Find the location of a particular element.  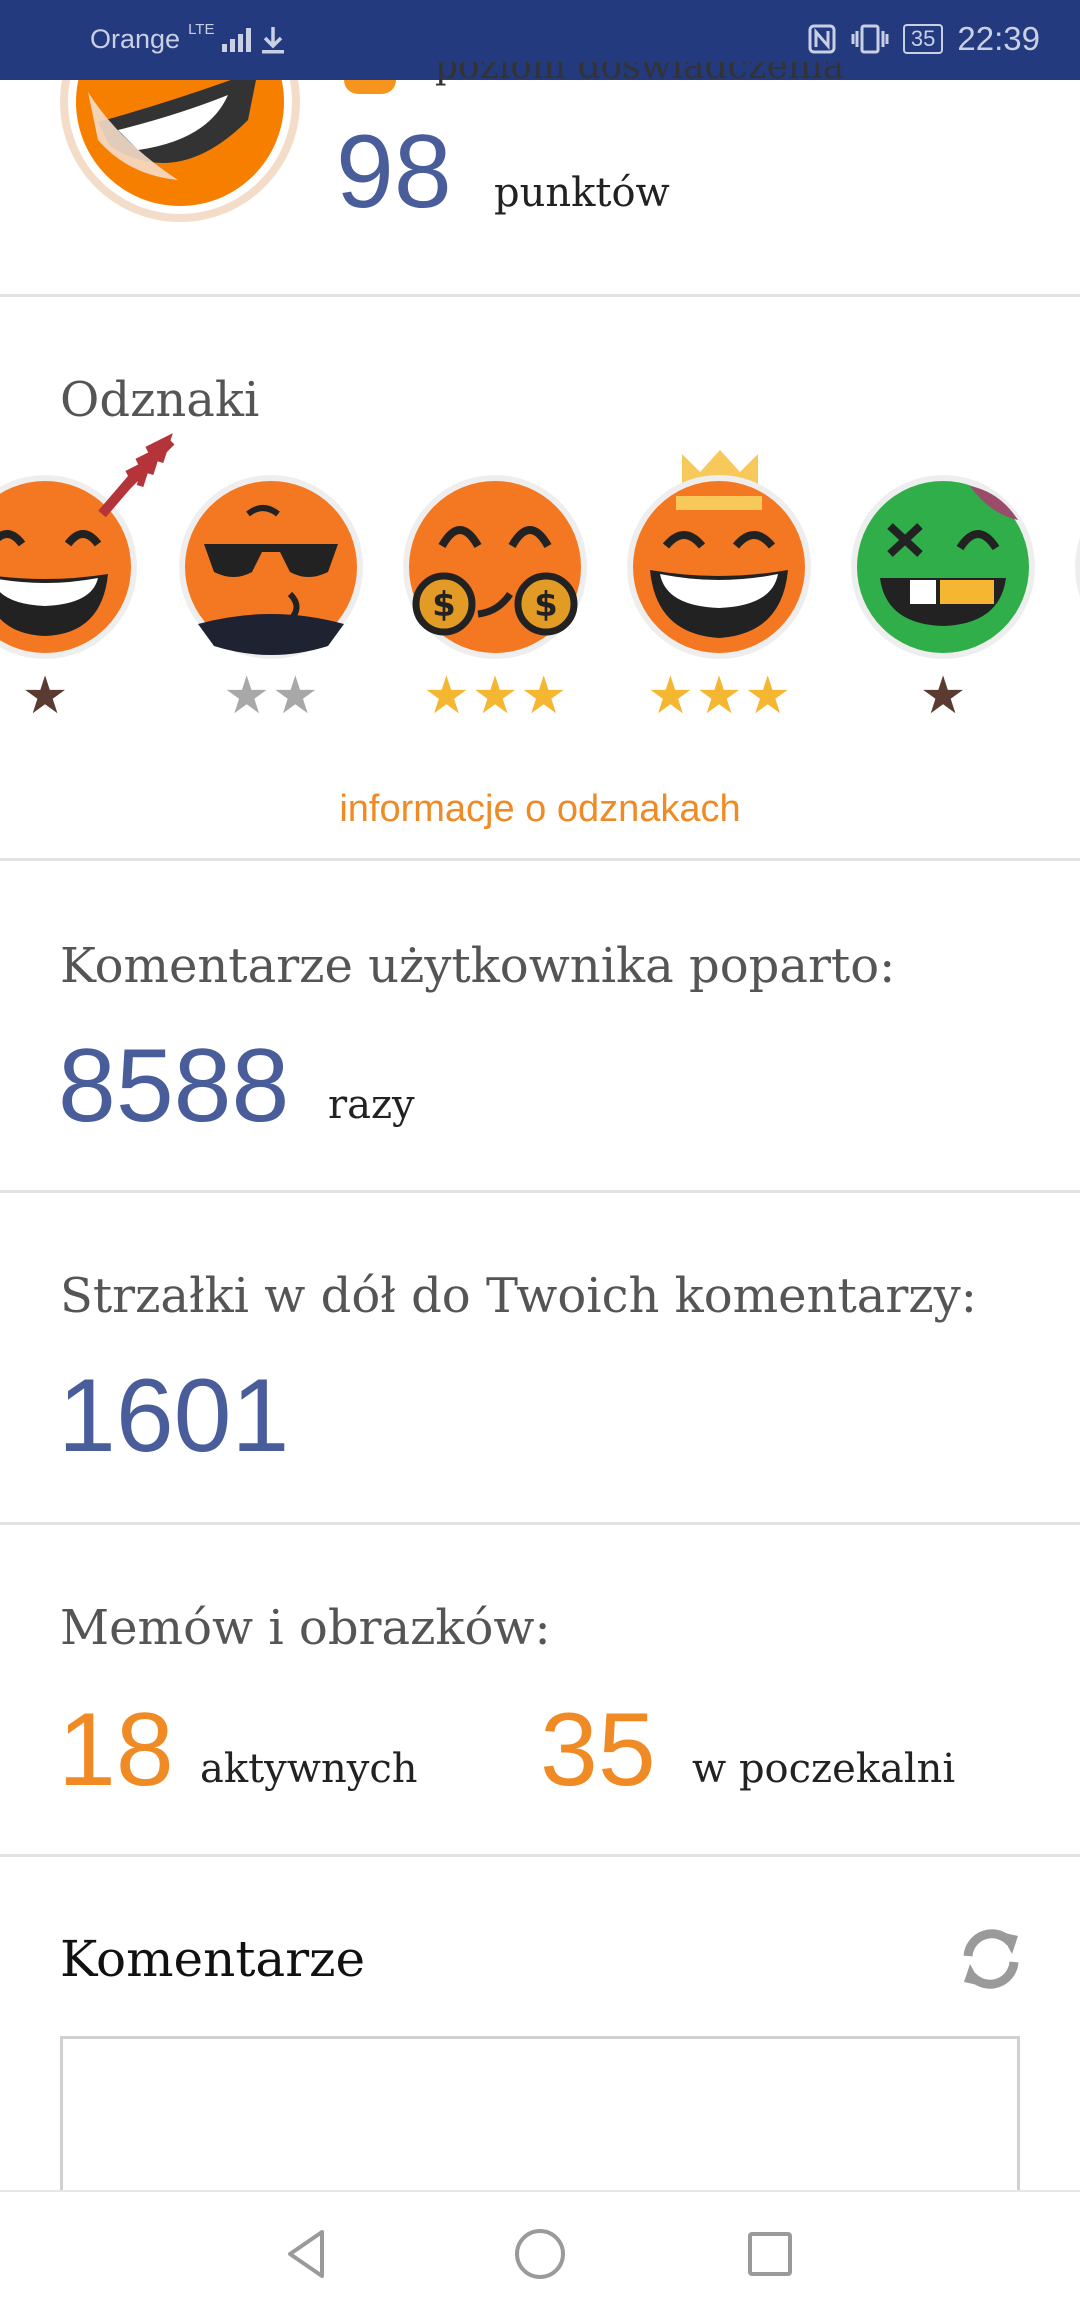

downvotes-value: 1601 is located at coordinates (174, 1416).